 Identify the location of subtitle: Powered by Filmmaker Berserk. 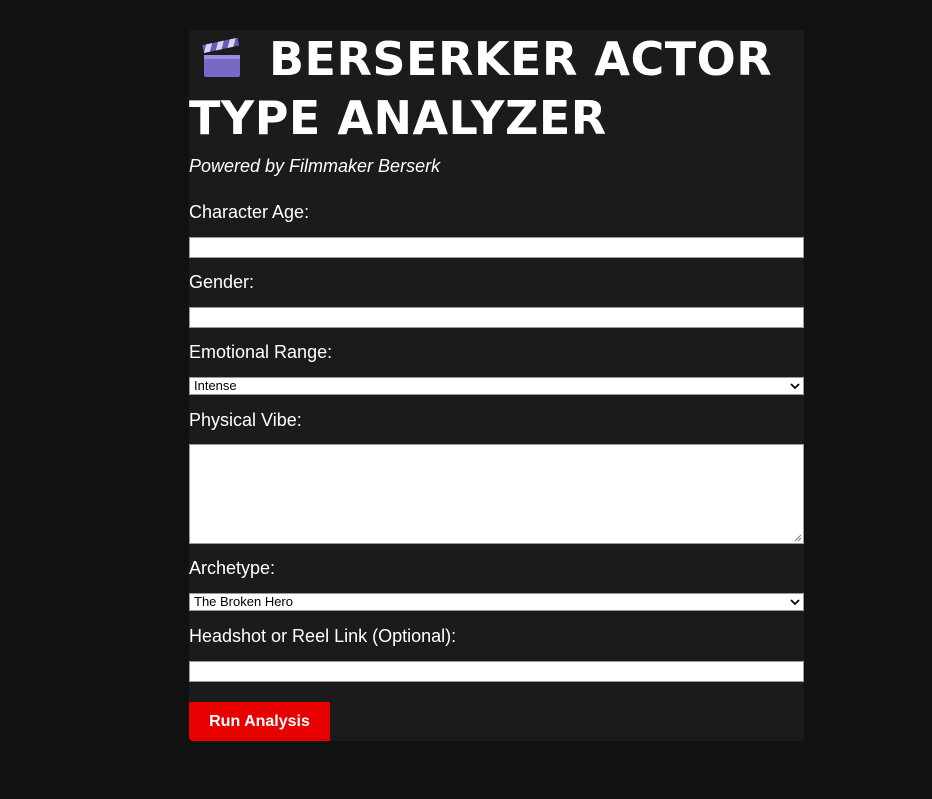
(315, 166).